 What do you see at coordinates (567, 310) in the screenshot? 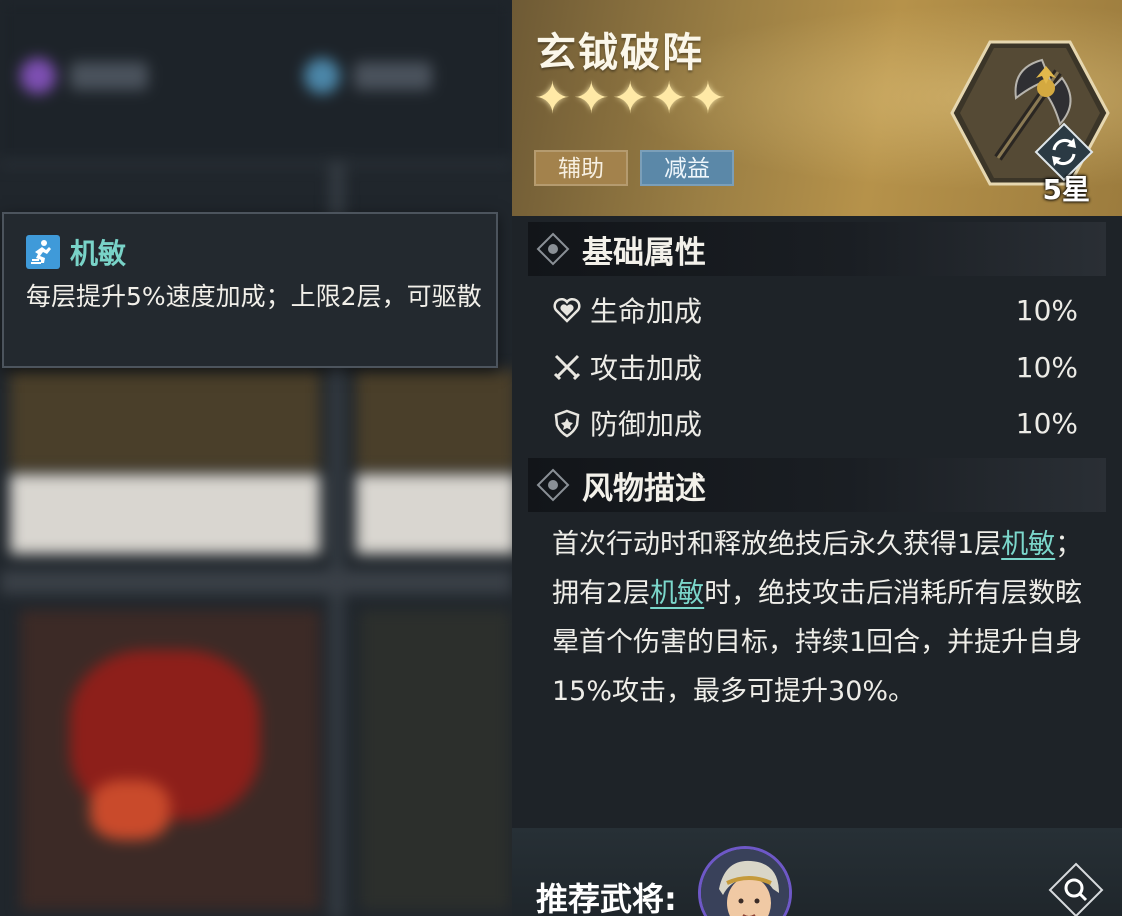
I see `heart-icon` at bounding box center [567, 310].